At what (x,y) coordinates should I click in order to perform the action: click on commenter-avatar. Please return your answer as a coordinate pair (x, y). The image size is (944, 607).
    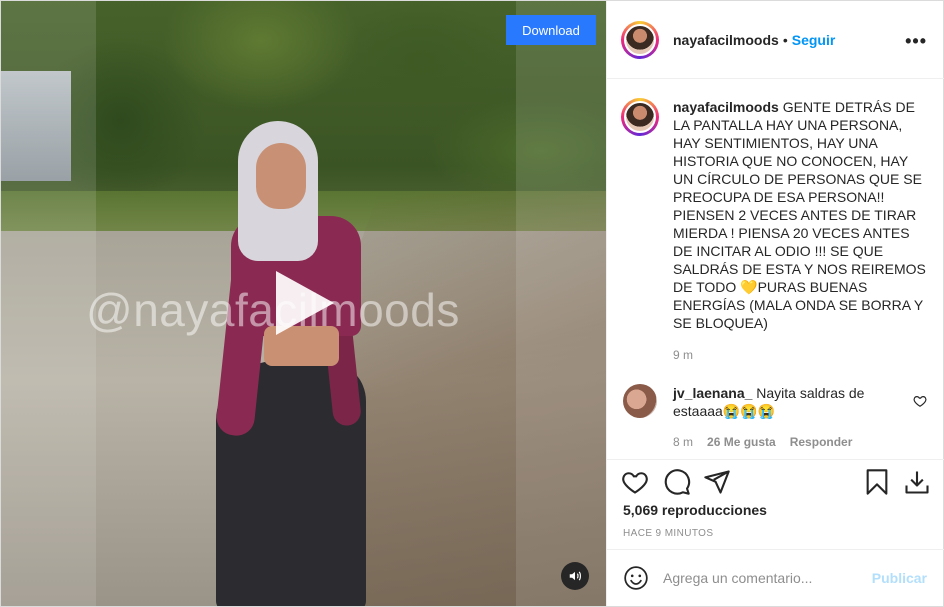
    Looking at the image, I should click on (640, 401).